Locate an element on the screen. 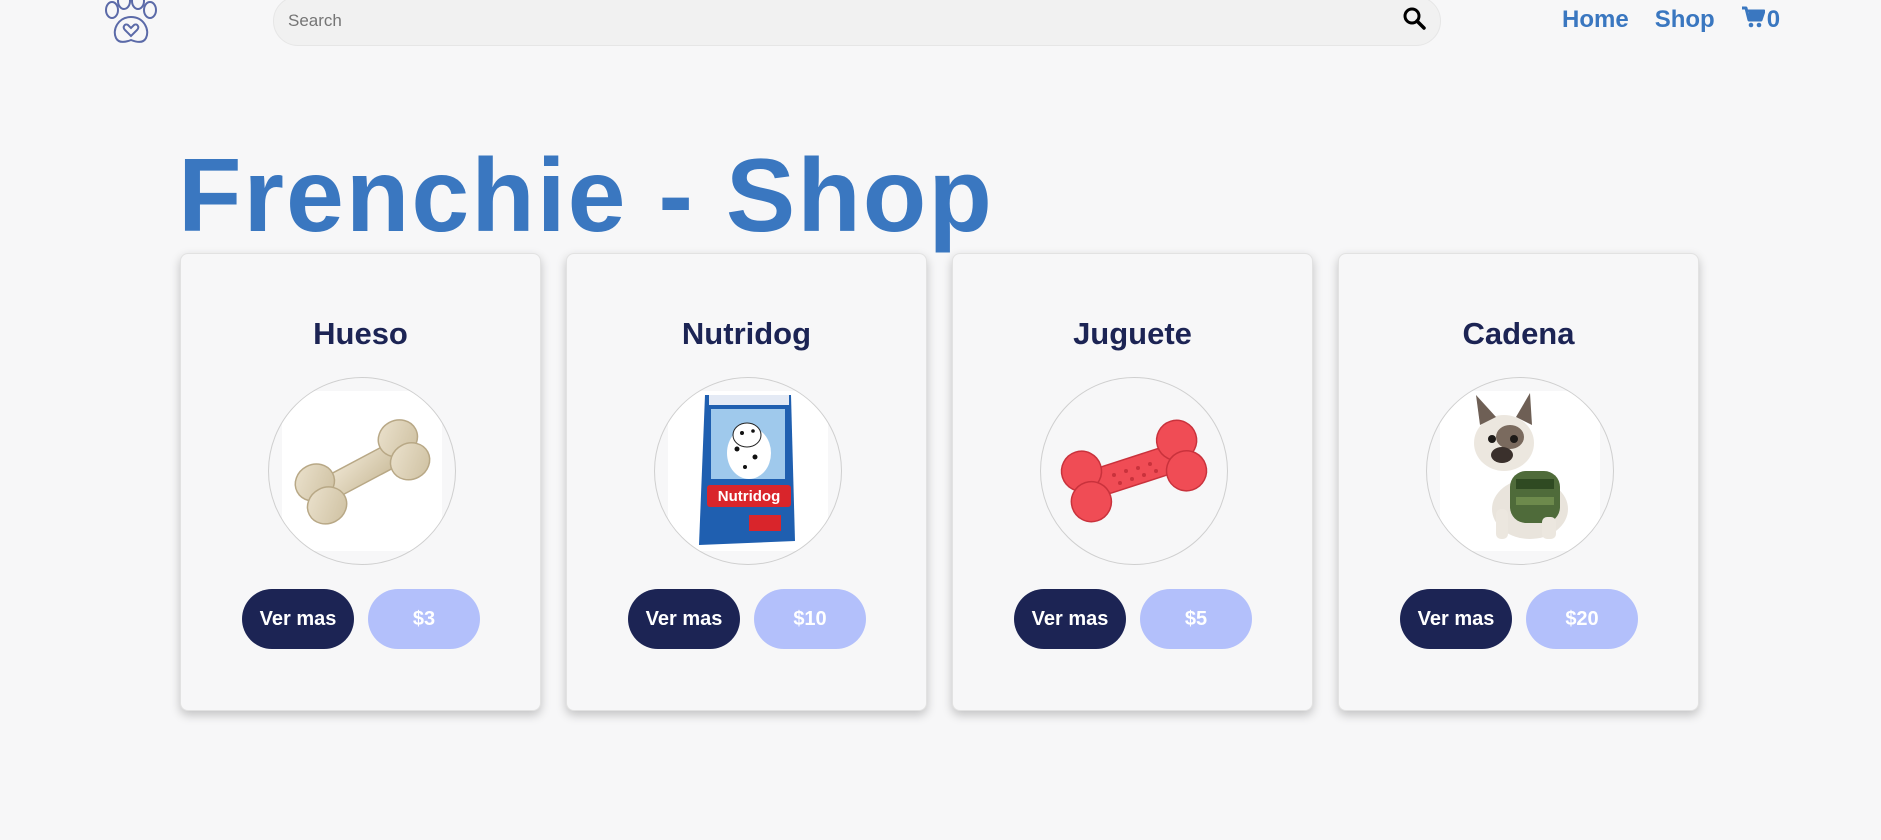 The width and height of the screenshot is (1881, 840). product-name: Nutridog is located at coordinates (746, 333).